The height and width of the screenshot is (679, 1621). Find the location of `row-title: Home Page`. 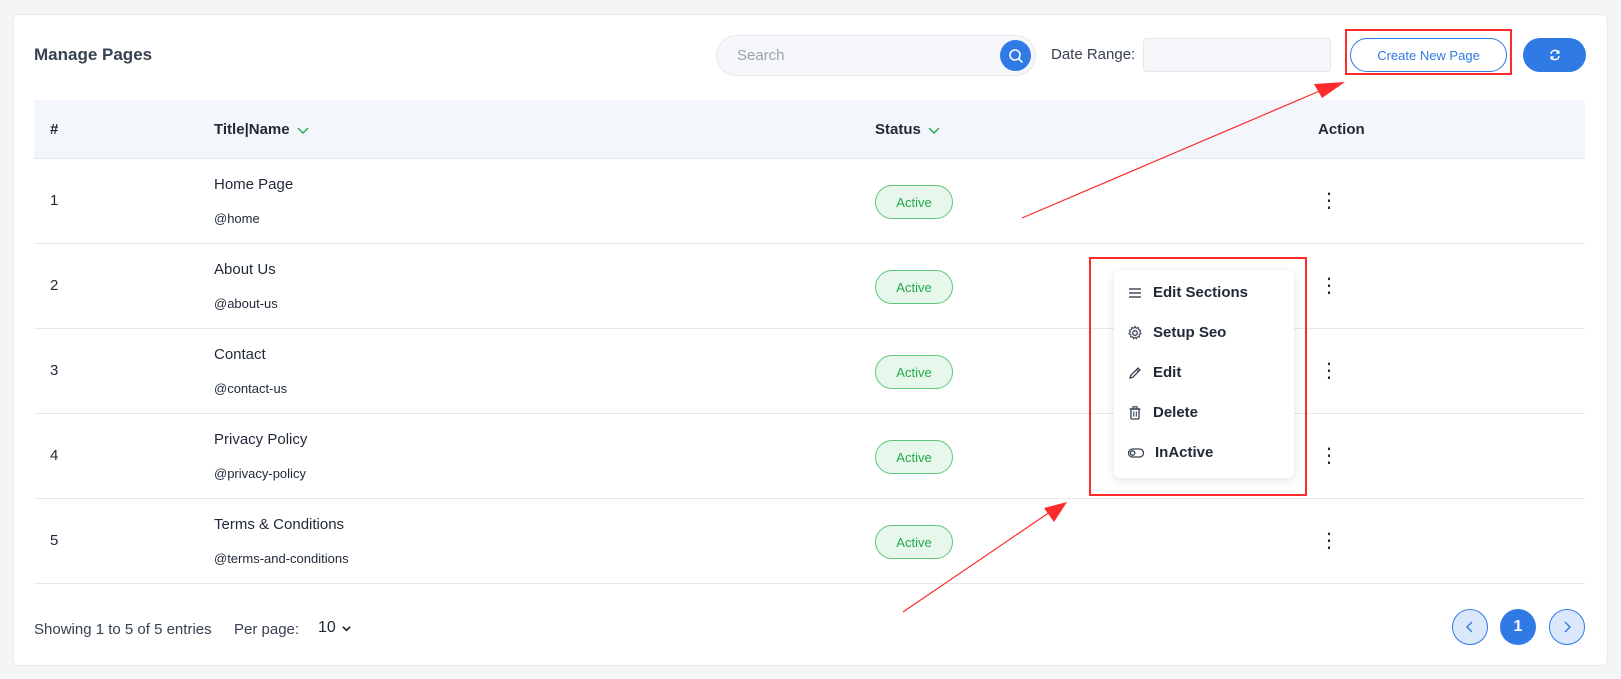

row-title: Home Page is located at coordinates (254, 184).